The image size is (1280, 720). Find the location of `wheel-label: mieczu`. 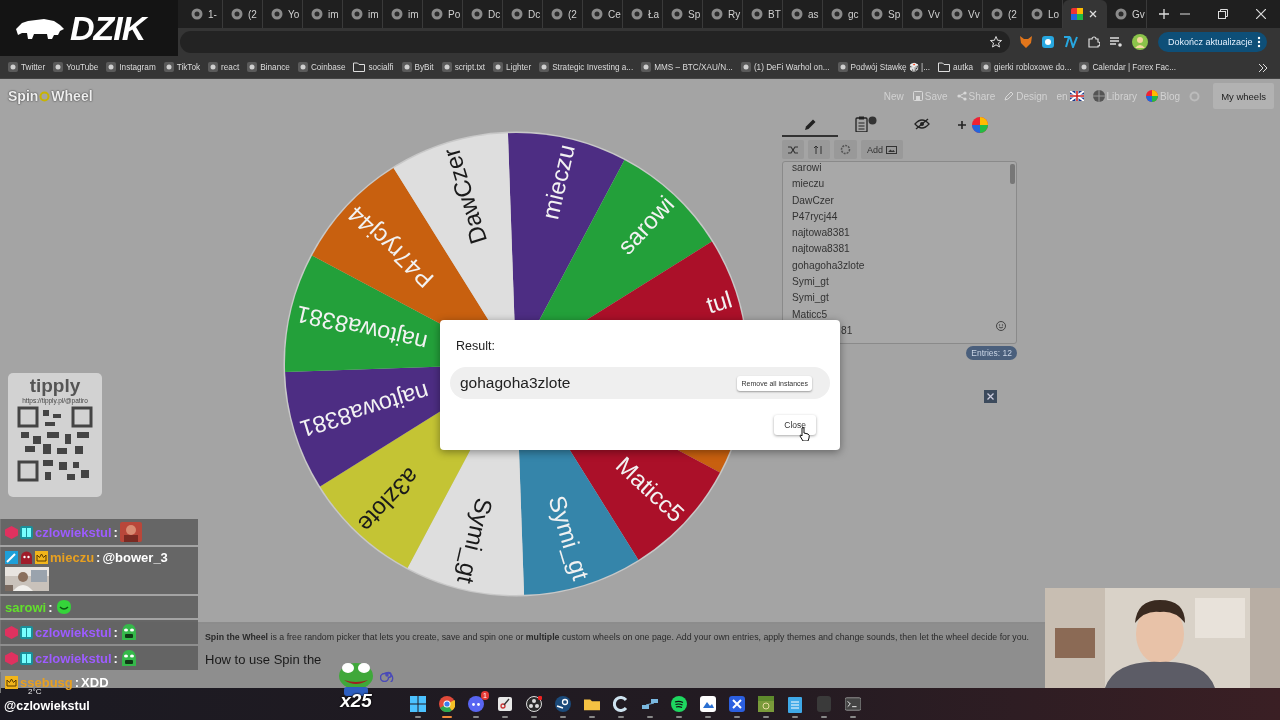

wheel-label: mieczu is located at coordinates (558, 181).